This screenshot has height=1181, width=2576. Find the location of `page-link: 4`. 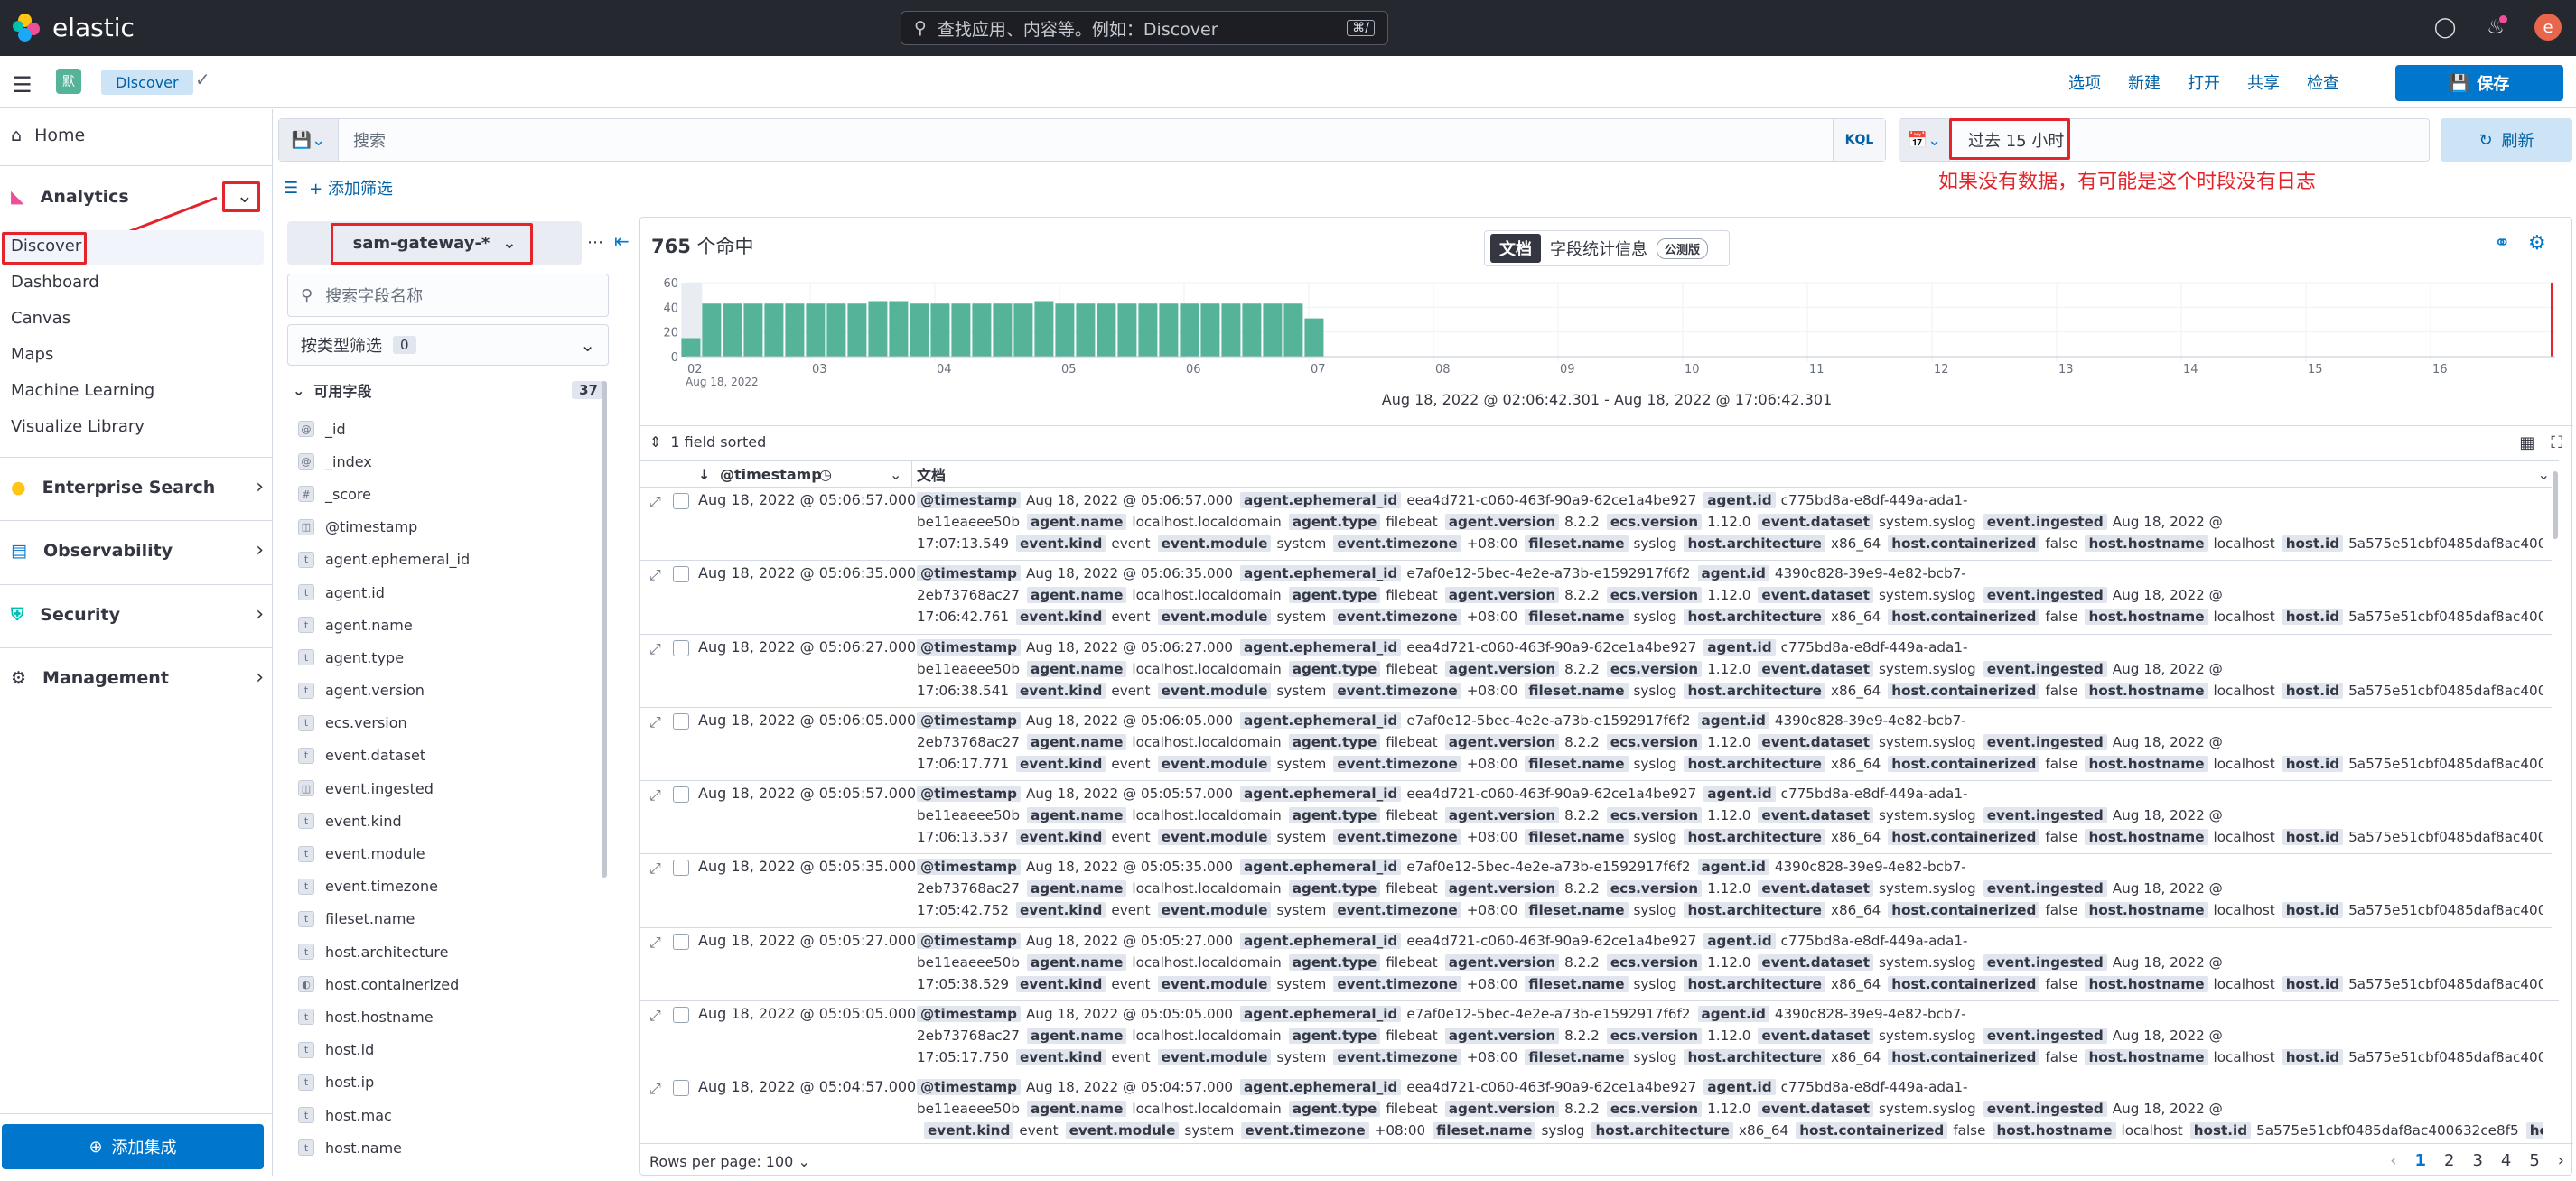

page-link: 4 is located at coordinates (2506, 1160).